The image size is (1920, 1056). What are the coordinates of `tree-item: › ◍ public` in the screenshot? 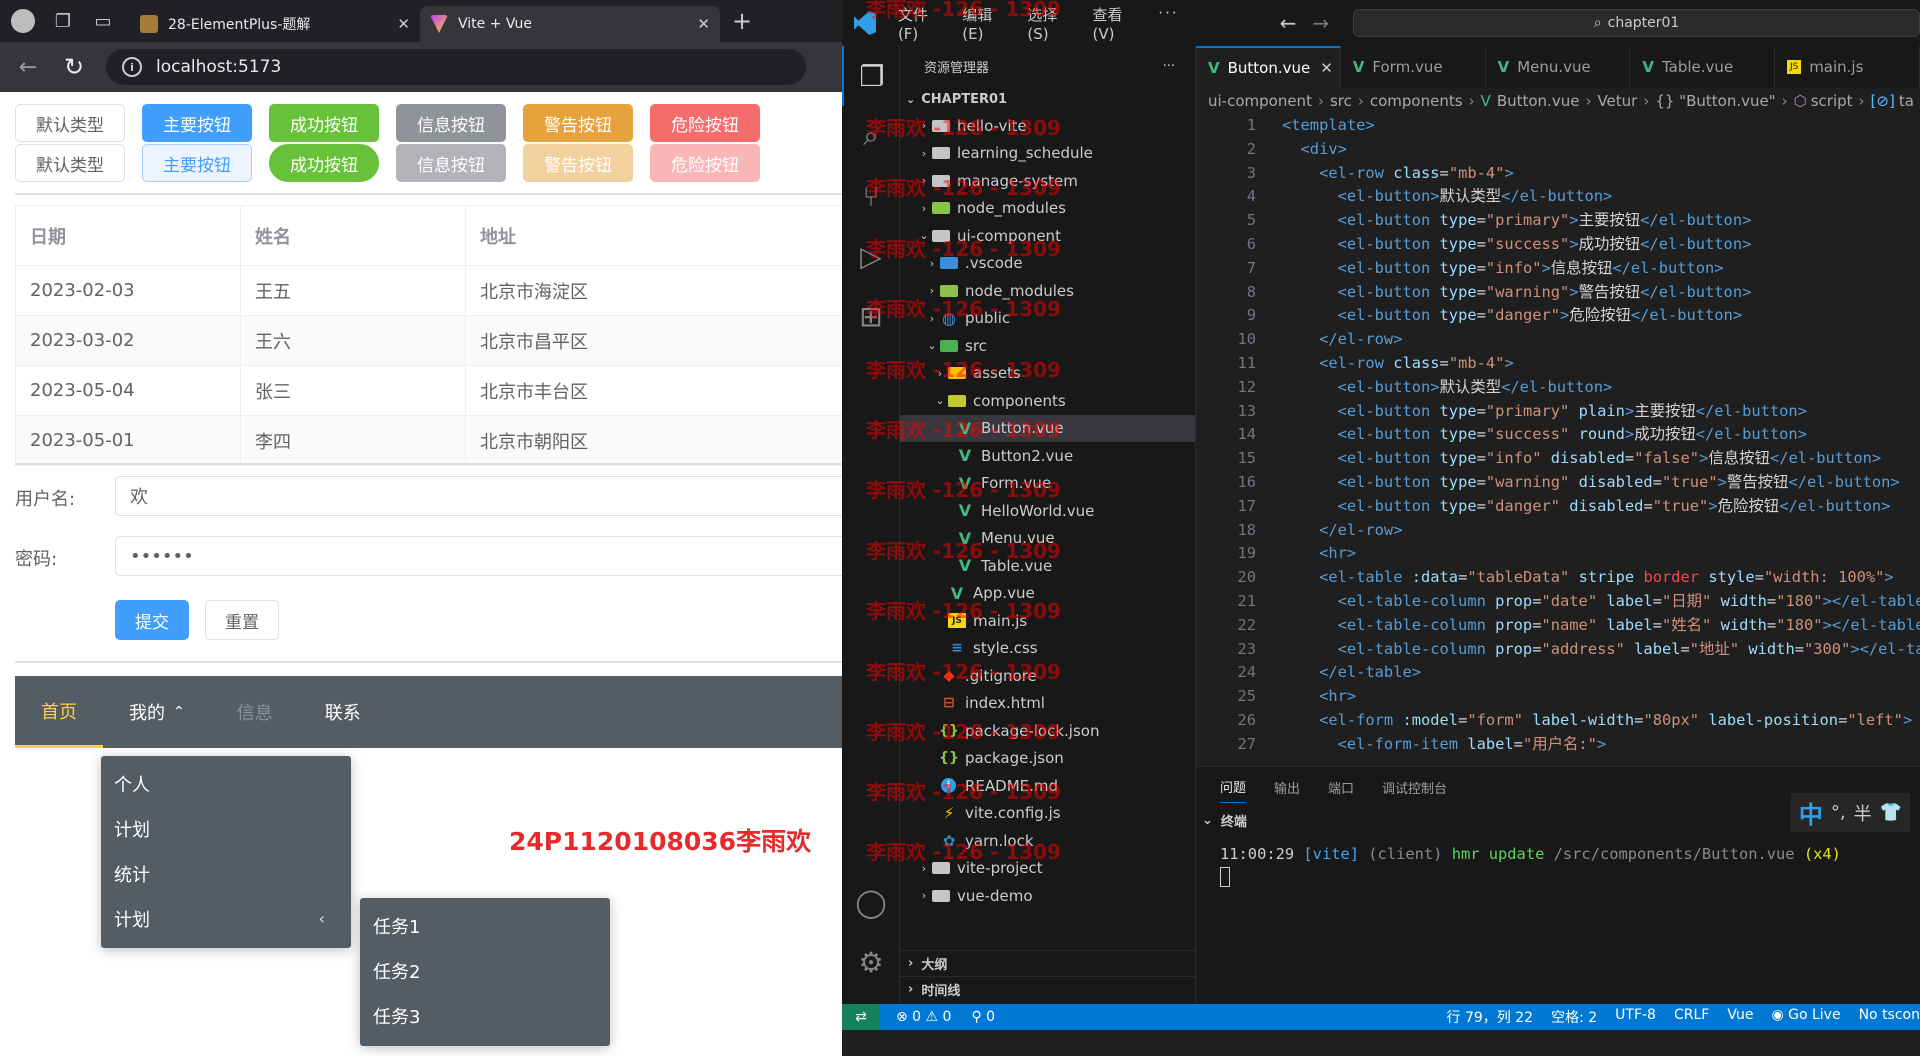 It's located at (1047, 319).